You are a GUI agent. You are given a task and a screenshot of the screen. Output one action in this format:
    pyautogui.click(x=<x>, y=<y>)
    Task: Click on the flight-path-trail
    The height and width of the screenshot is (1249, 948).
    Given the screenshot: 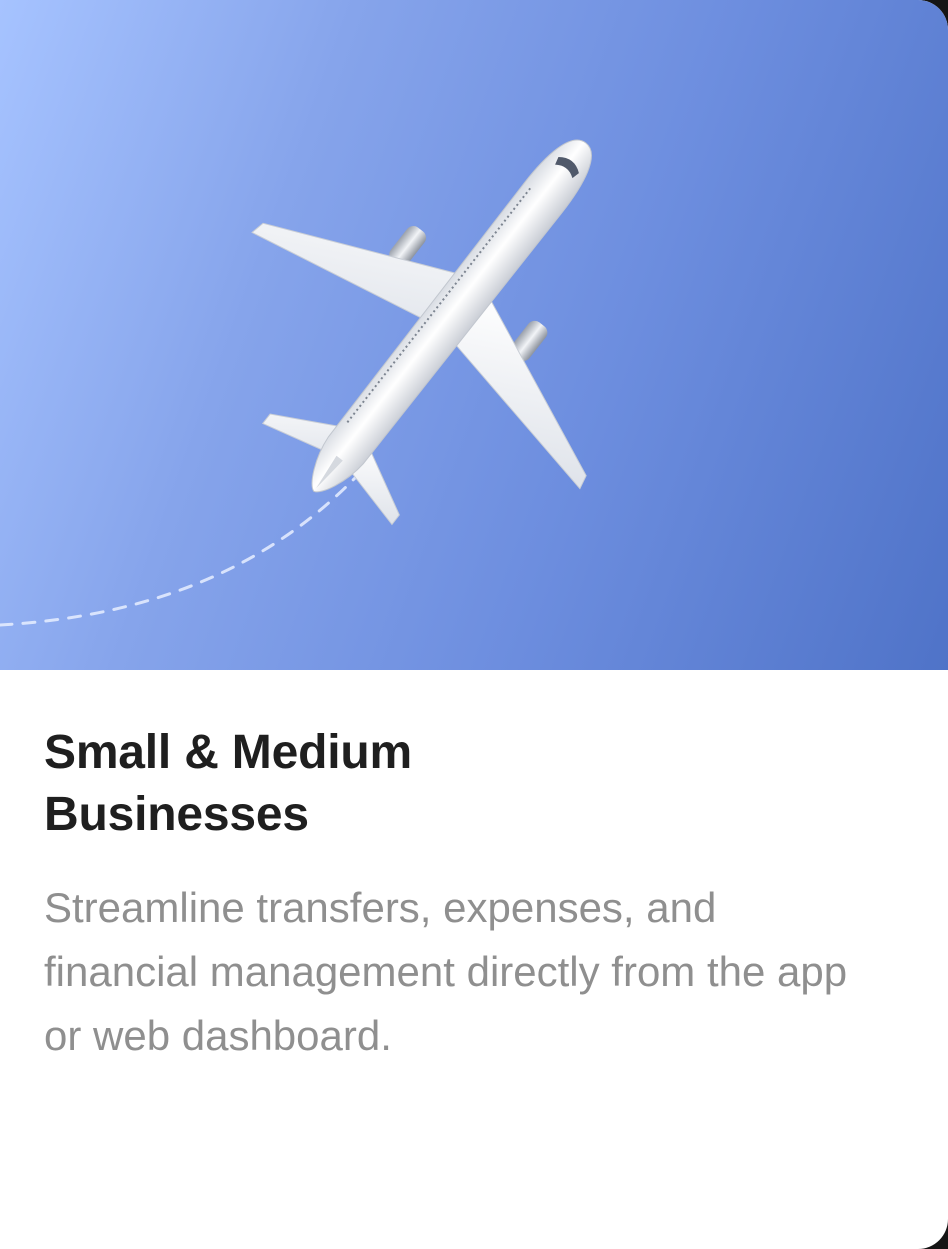 What is the action you would take?
    pyautogui.click(x=178, y=551)
    